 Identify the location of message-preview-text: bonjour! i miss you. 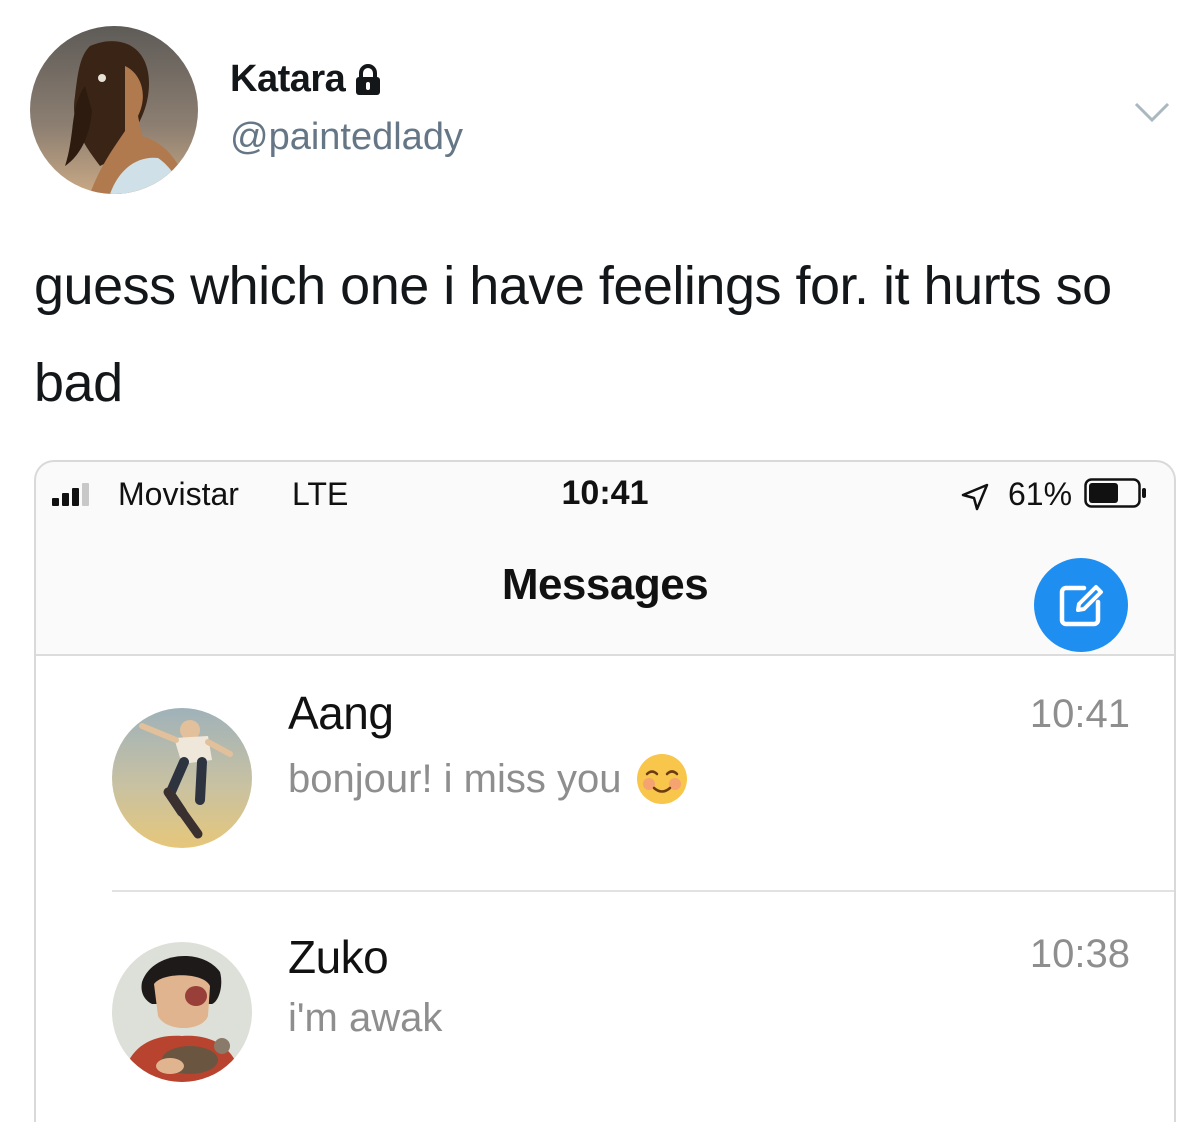
(455, 778).